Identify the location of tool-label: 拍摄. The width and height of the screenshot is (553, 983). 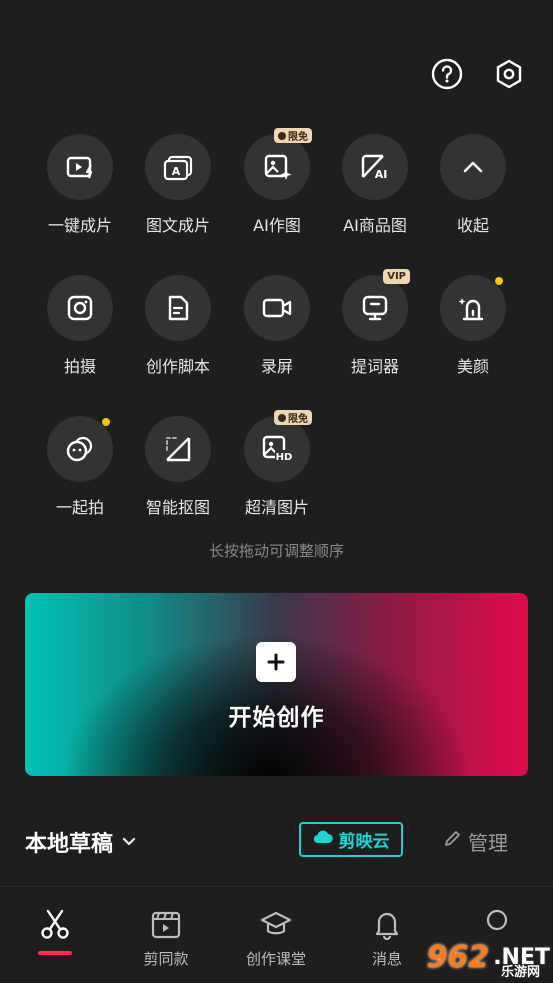
(79, 366).